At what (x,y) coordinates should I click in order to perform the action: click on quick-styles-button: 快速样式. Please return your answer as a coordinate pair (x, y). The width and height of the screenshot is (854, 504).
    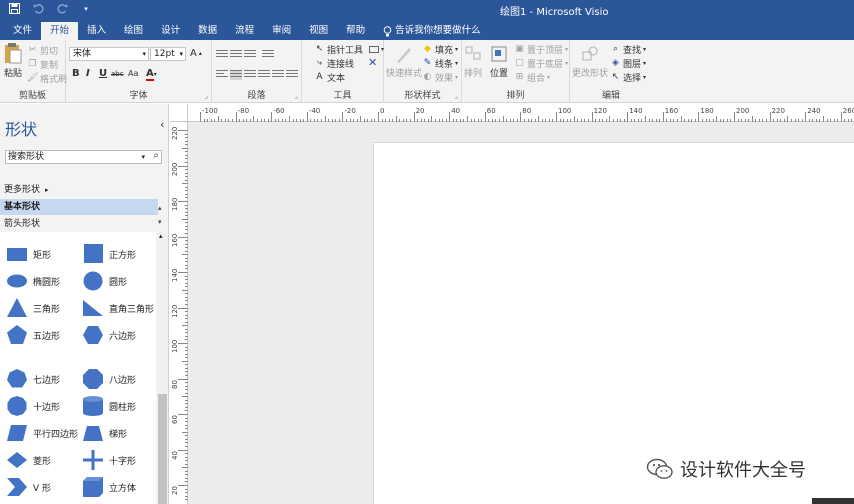
    Looking at the image, I should click on (404, 61).